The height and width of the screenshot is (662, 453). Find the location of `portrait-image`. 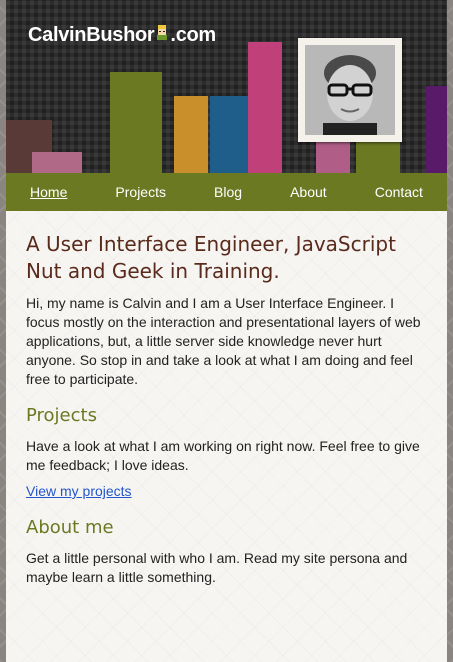

portrait-image is located at coordinates (350, 90).